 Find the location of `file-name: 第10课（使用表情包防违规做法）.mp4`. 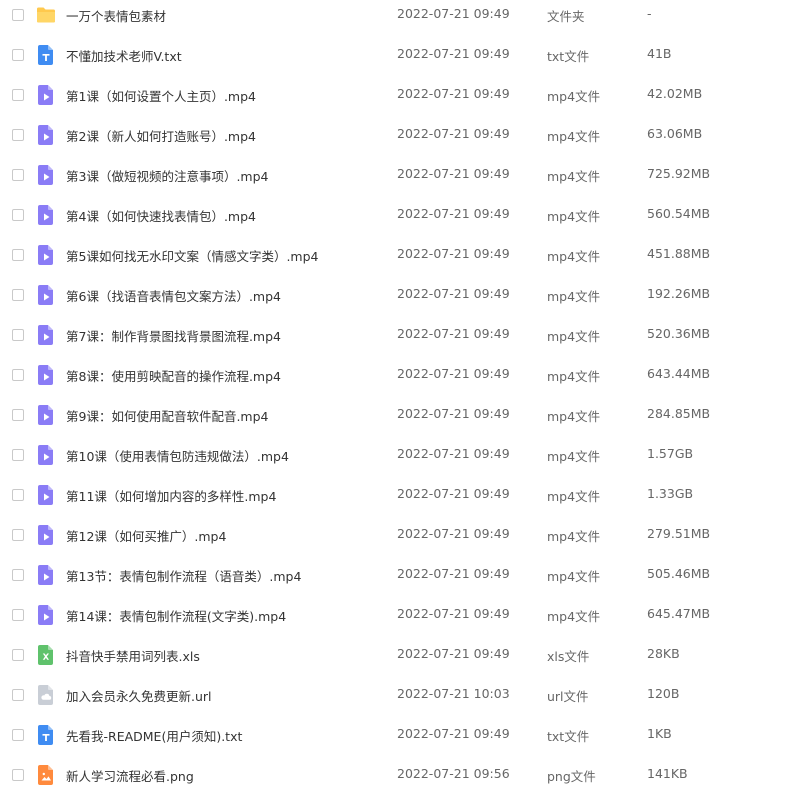

file-name: 第10课（使用表情包防违规做法）.mp4 is located at coordinates (177, 455).